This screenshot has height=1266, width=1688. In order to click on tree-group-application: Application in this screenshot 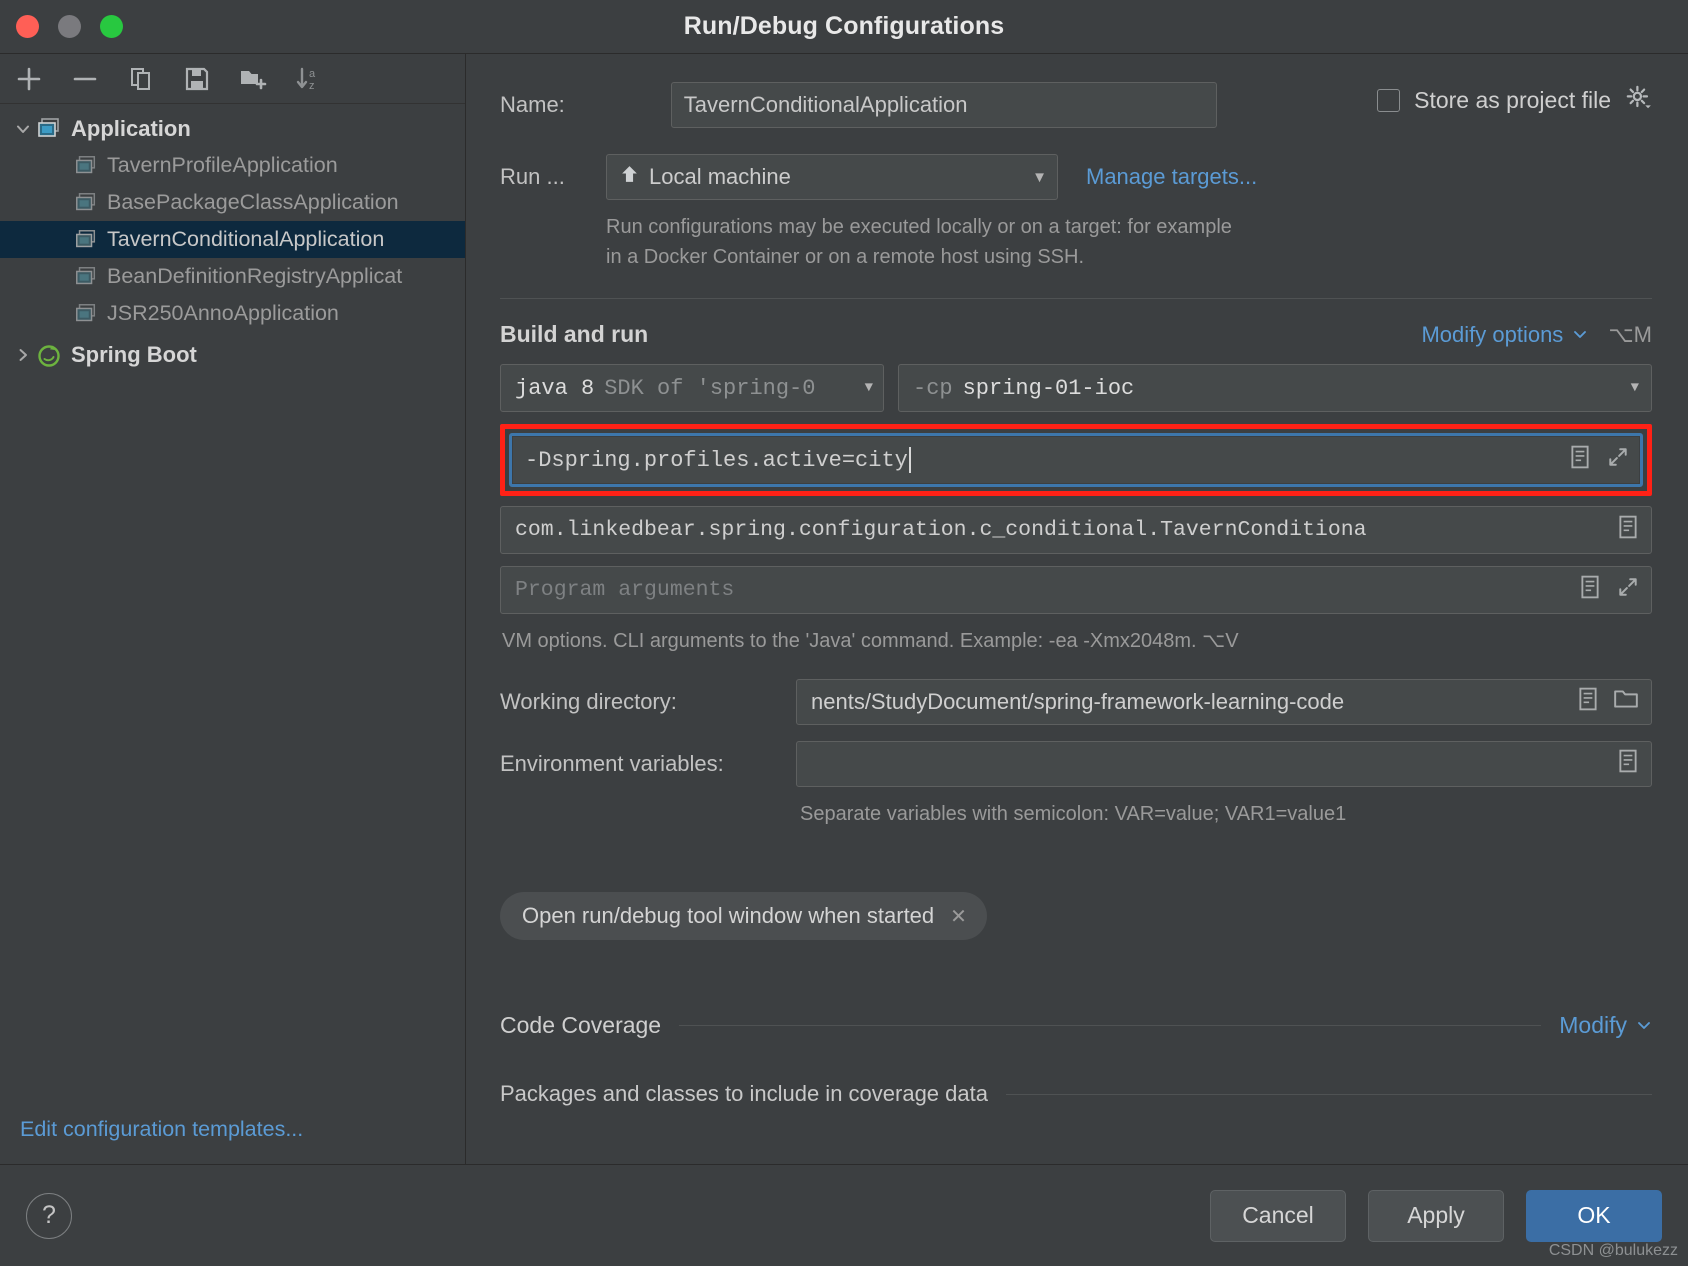, I will do `click(232, 128)`.